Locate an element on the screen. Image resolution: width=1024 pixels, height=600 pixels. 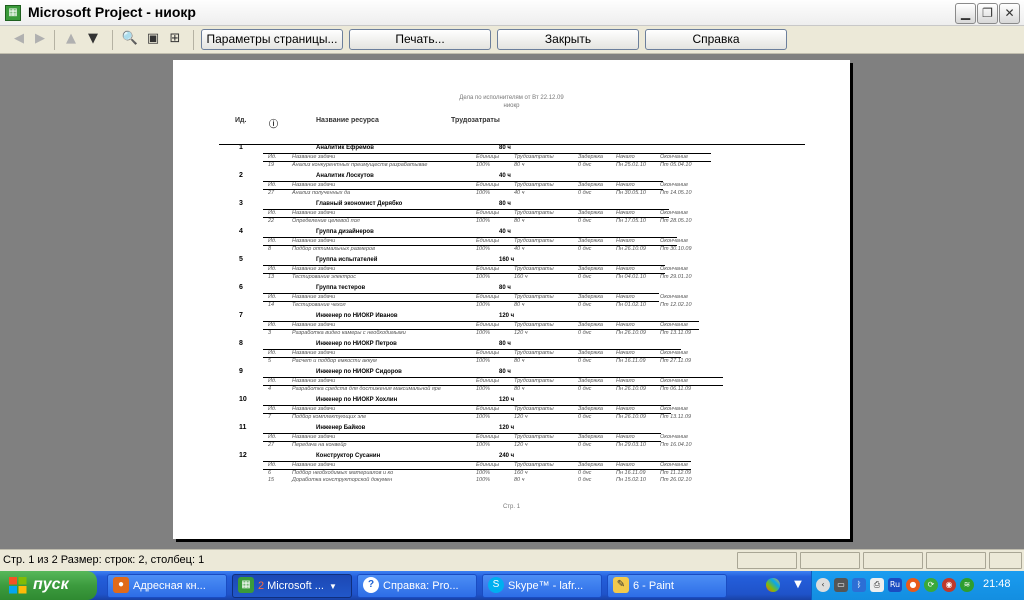
resource-work: 80 ч is located at coordinates (505, 288).